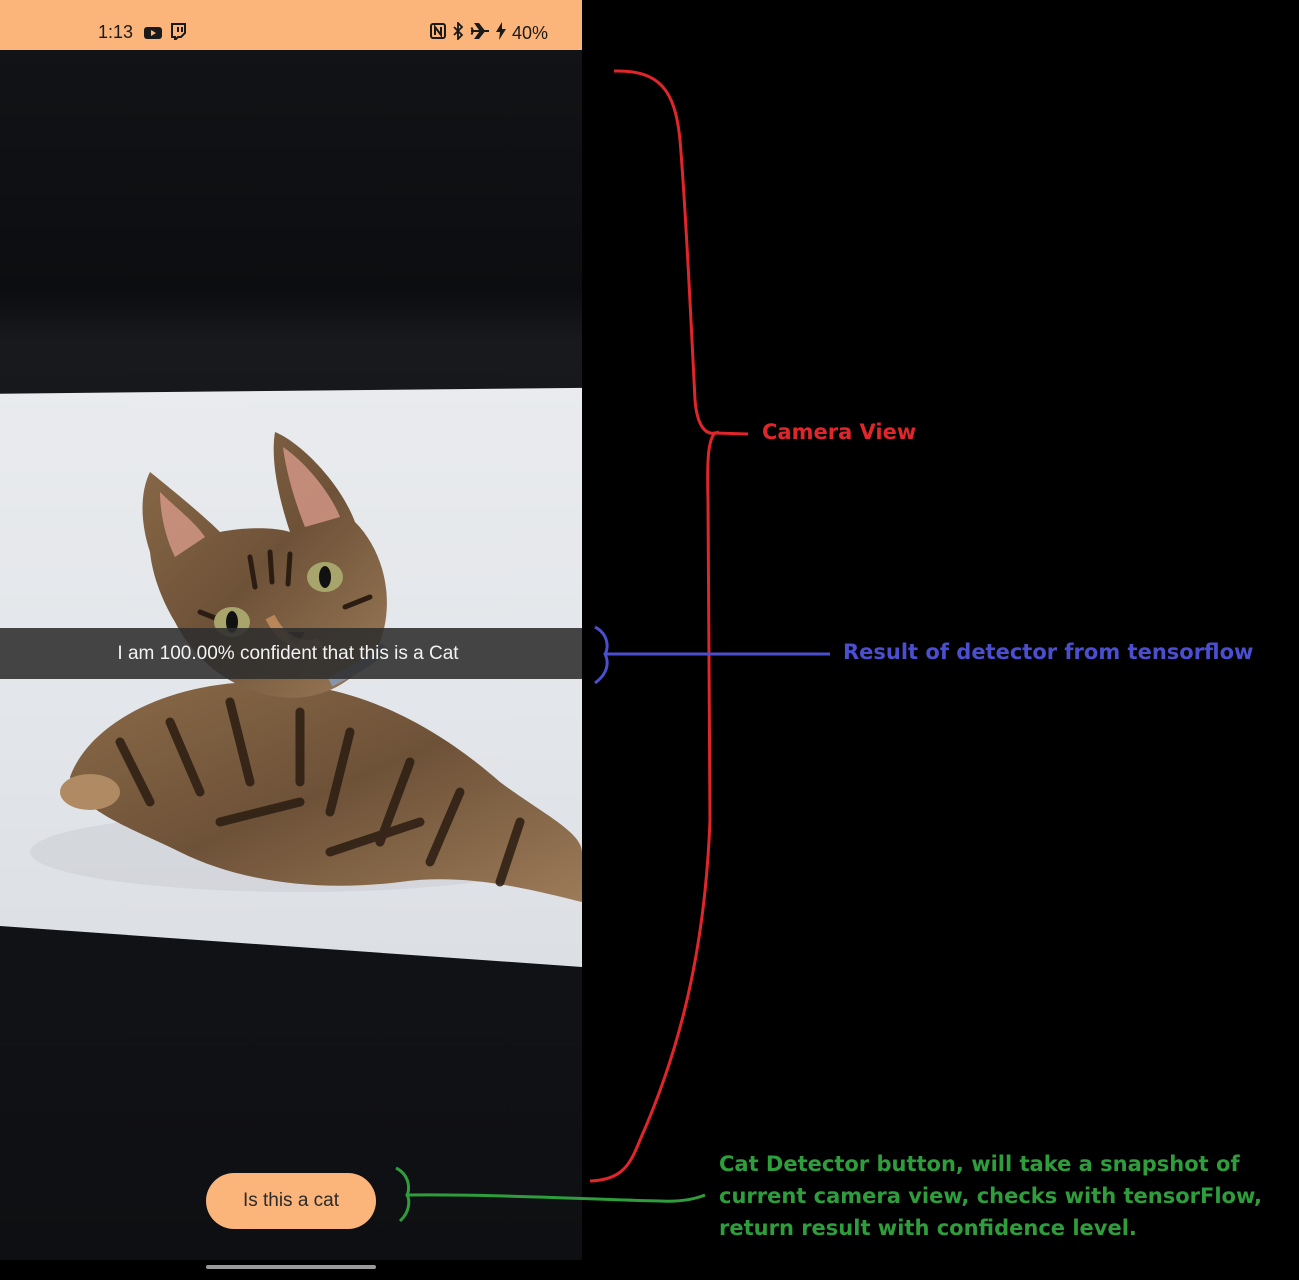 The width and height of the screenshot is (1299, 1280). I want to click on result-bracket, so click(601, 655).